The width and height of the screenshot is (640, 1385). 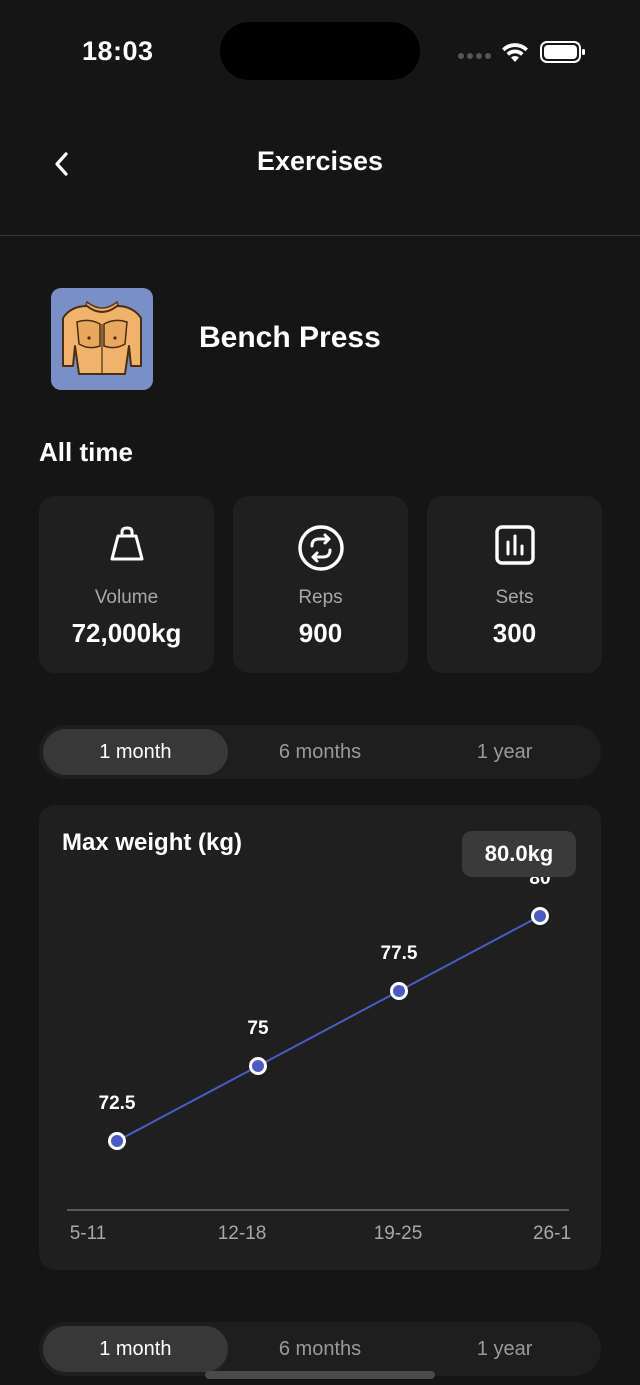 I want to click on stat-label: Sets, so click(x=514, y=597).